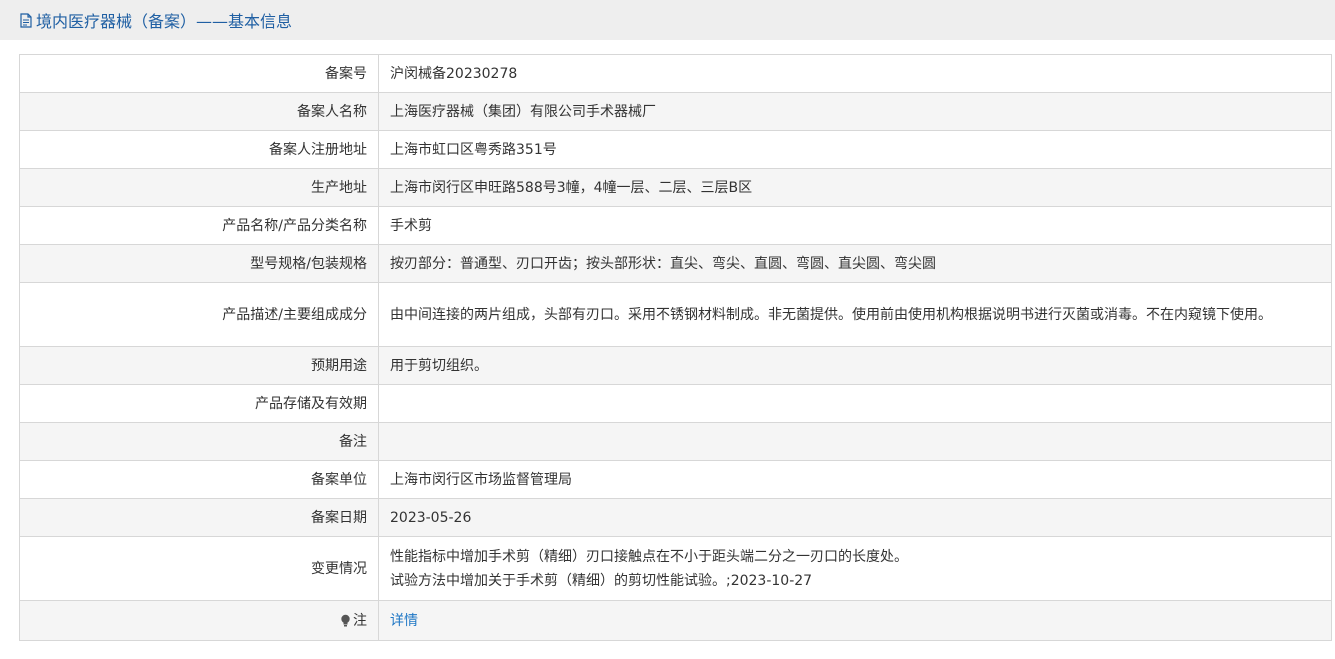 The height and width of the screenshot is (659, 1335). I want to click on field-label: 预期用途, so click(199, 365).